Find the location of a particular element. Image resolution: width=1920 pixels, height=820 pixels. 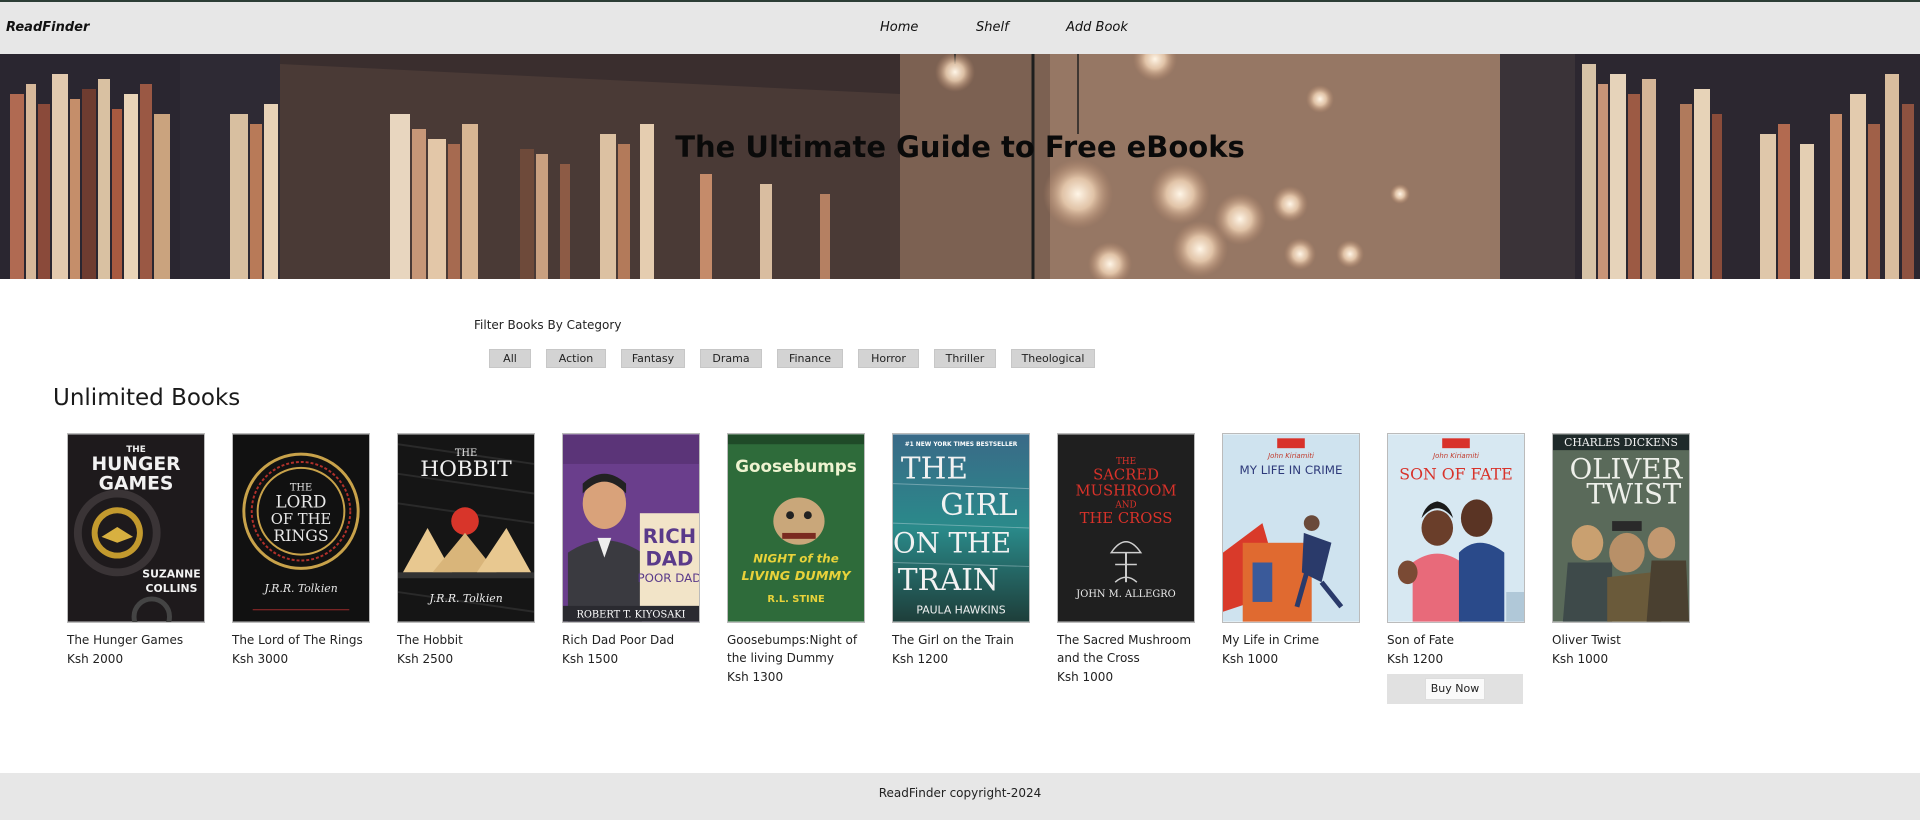

book-price: Ksh 3000 is located at coordinates (260, 659).